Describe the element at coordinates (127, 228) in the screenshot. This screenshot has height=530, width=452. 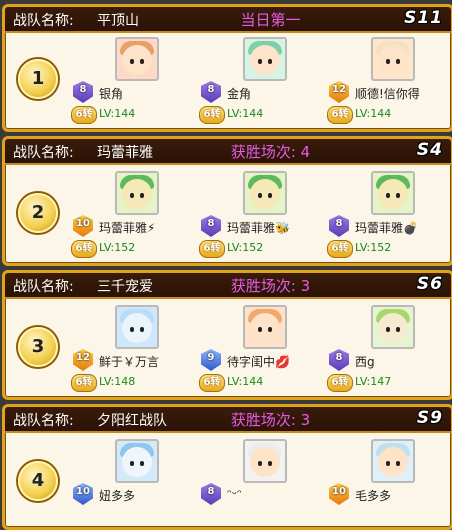
I see `player-name: 玛蕾菲雅⚡` at that location.